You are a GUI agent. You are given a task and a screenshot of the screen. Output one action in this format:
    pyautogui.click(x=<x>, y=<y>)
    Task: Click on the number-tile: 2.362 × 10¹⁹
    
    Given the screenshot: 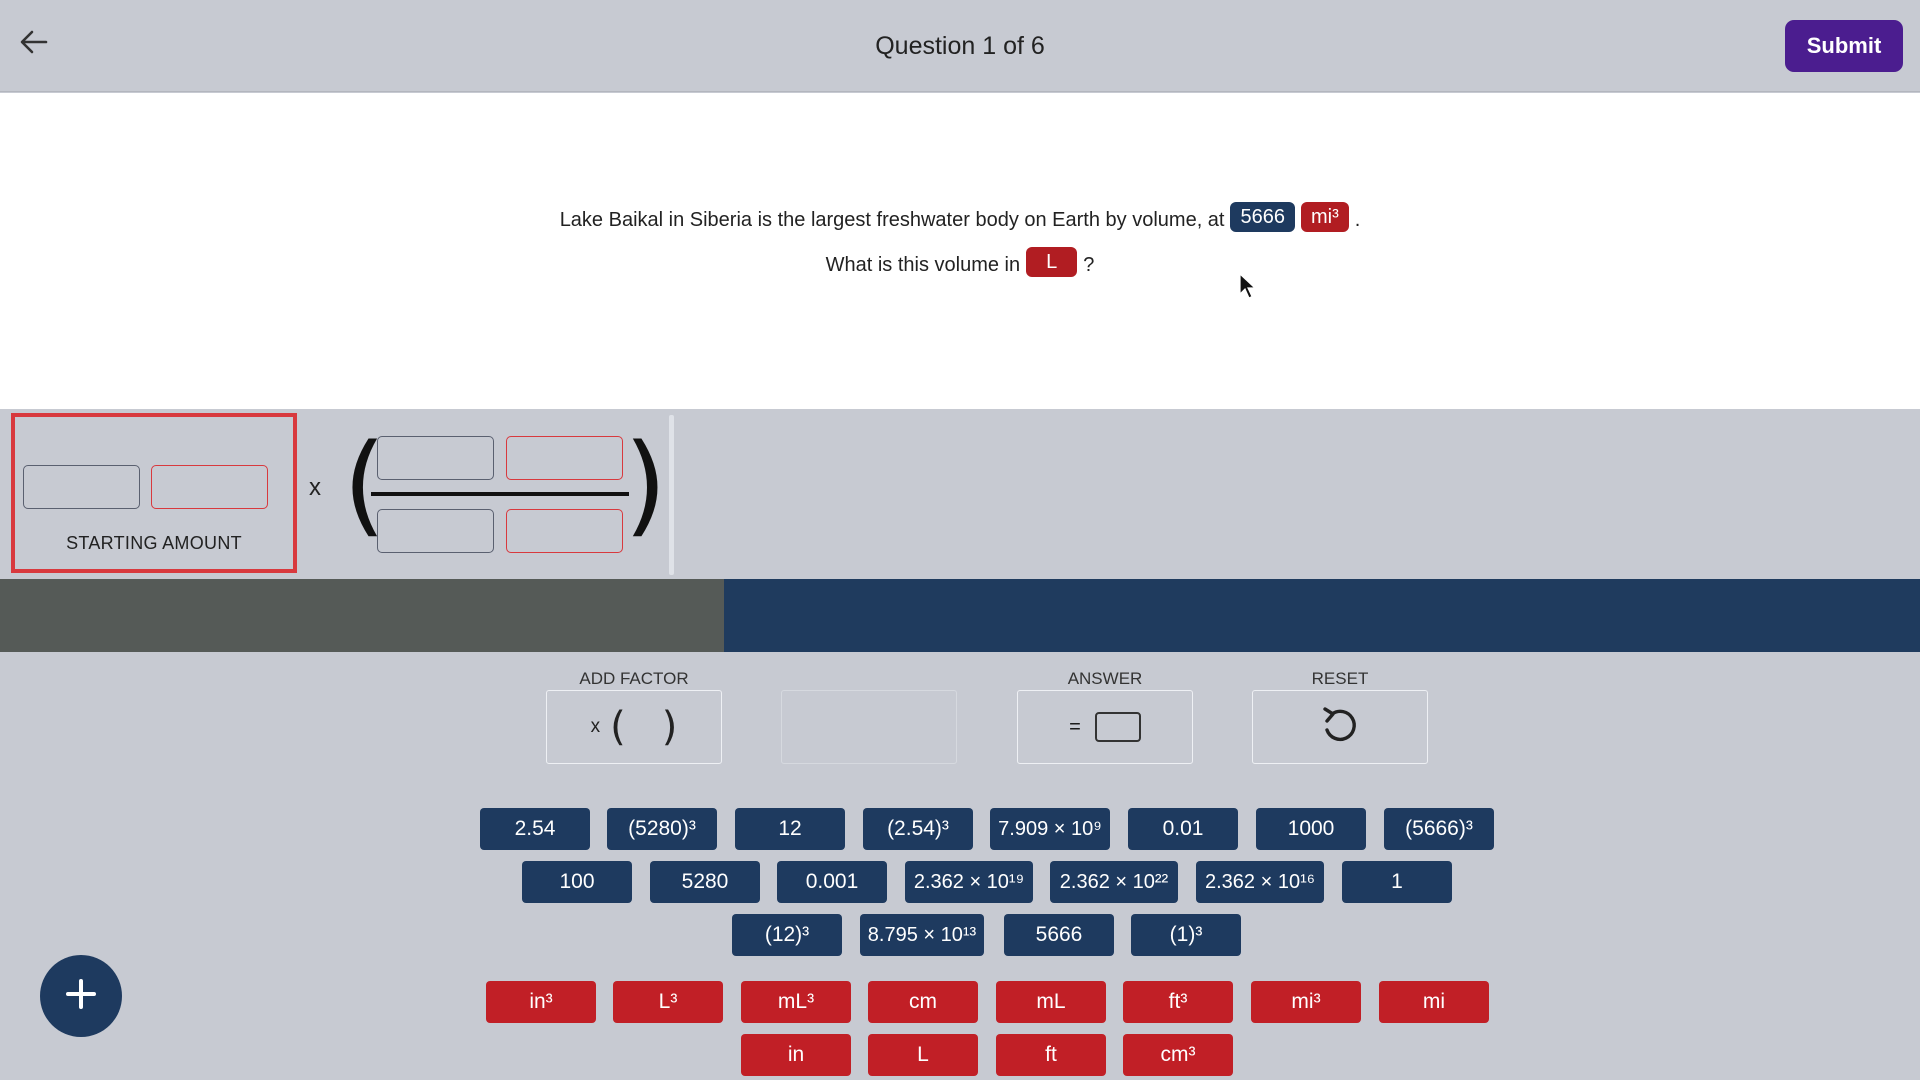 What is the action you would take?
    pyautogui.click(x=969, y=882)
    